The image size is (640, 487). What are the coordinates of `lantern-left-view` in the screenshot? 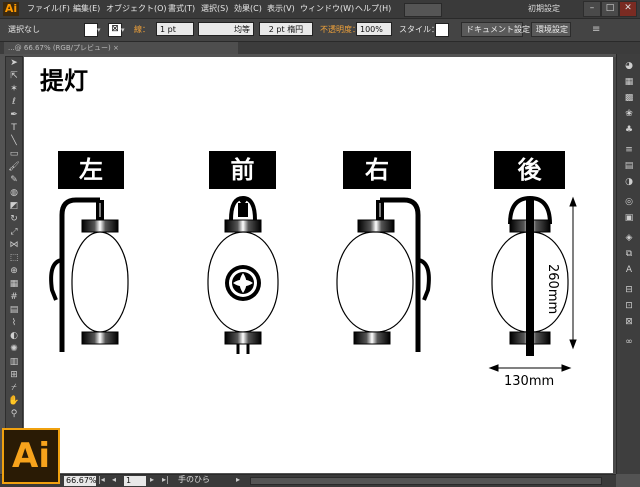 It's located at (89, 274).